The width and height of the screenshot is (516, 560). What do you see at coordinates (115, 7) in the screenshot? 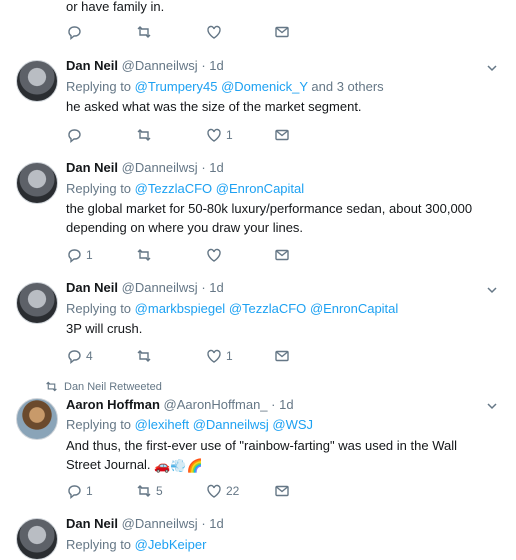
I see `tweet-text: or have family in.` at bounding box center [115, 7].